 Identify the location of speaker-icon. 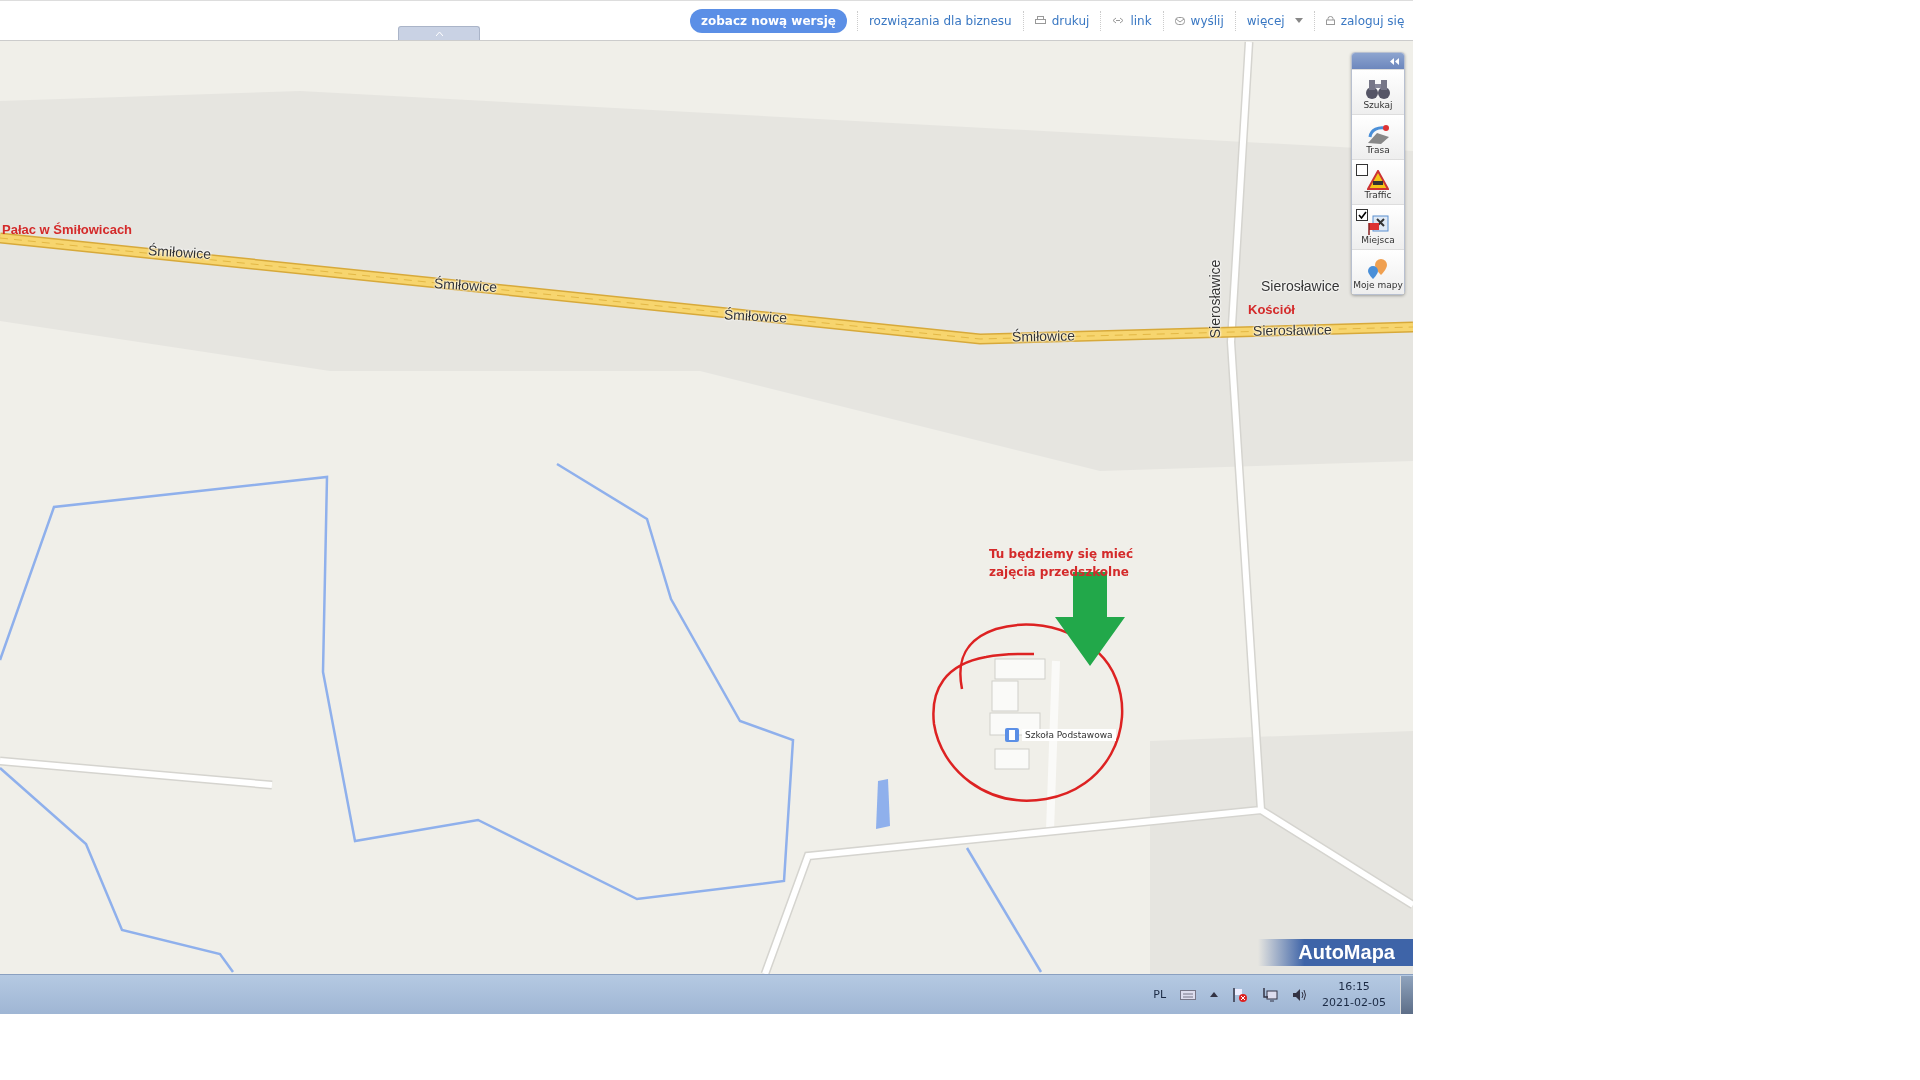
(1300, 994).